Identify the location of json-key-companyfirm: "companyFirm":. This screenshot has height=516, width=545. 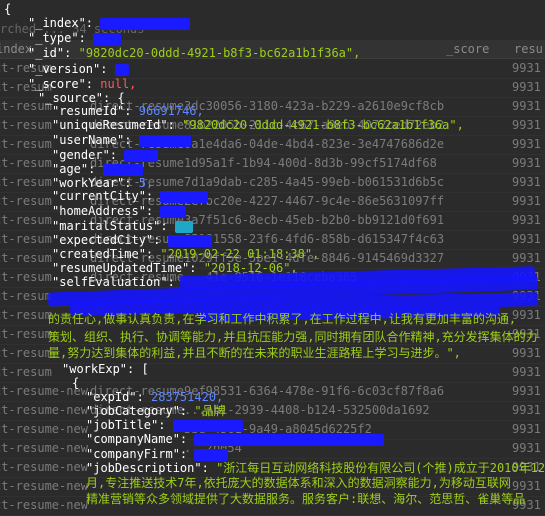
(137, 454).